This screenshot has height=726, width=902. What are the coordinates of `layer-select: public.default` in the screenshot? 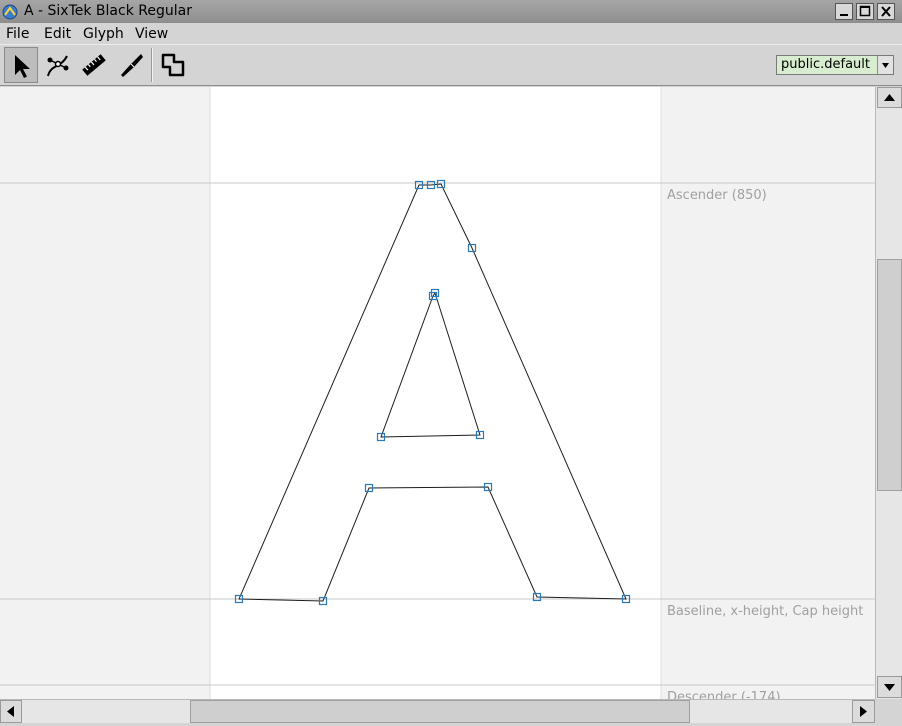 It's located at (835, 65).